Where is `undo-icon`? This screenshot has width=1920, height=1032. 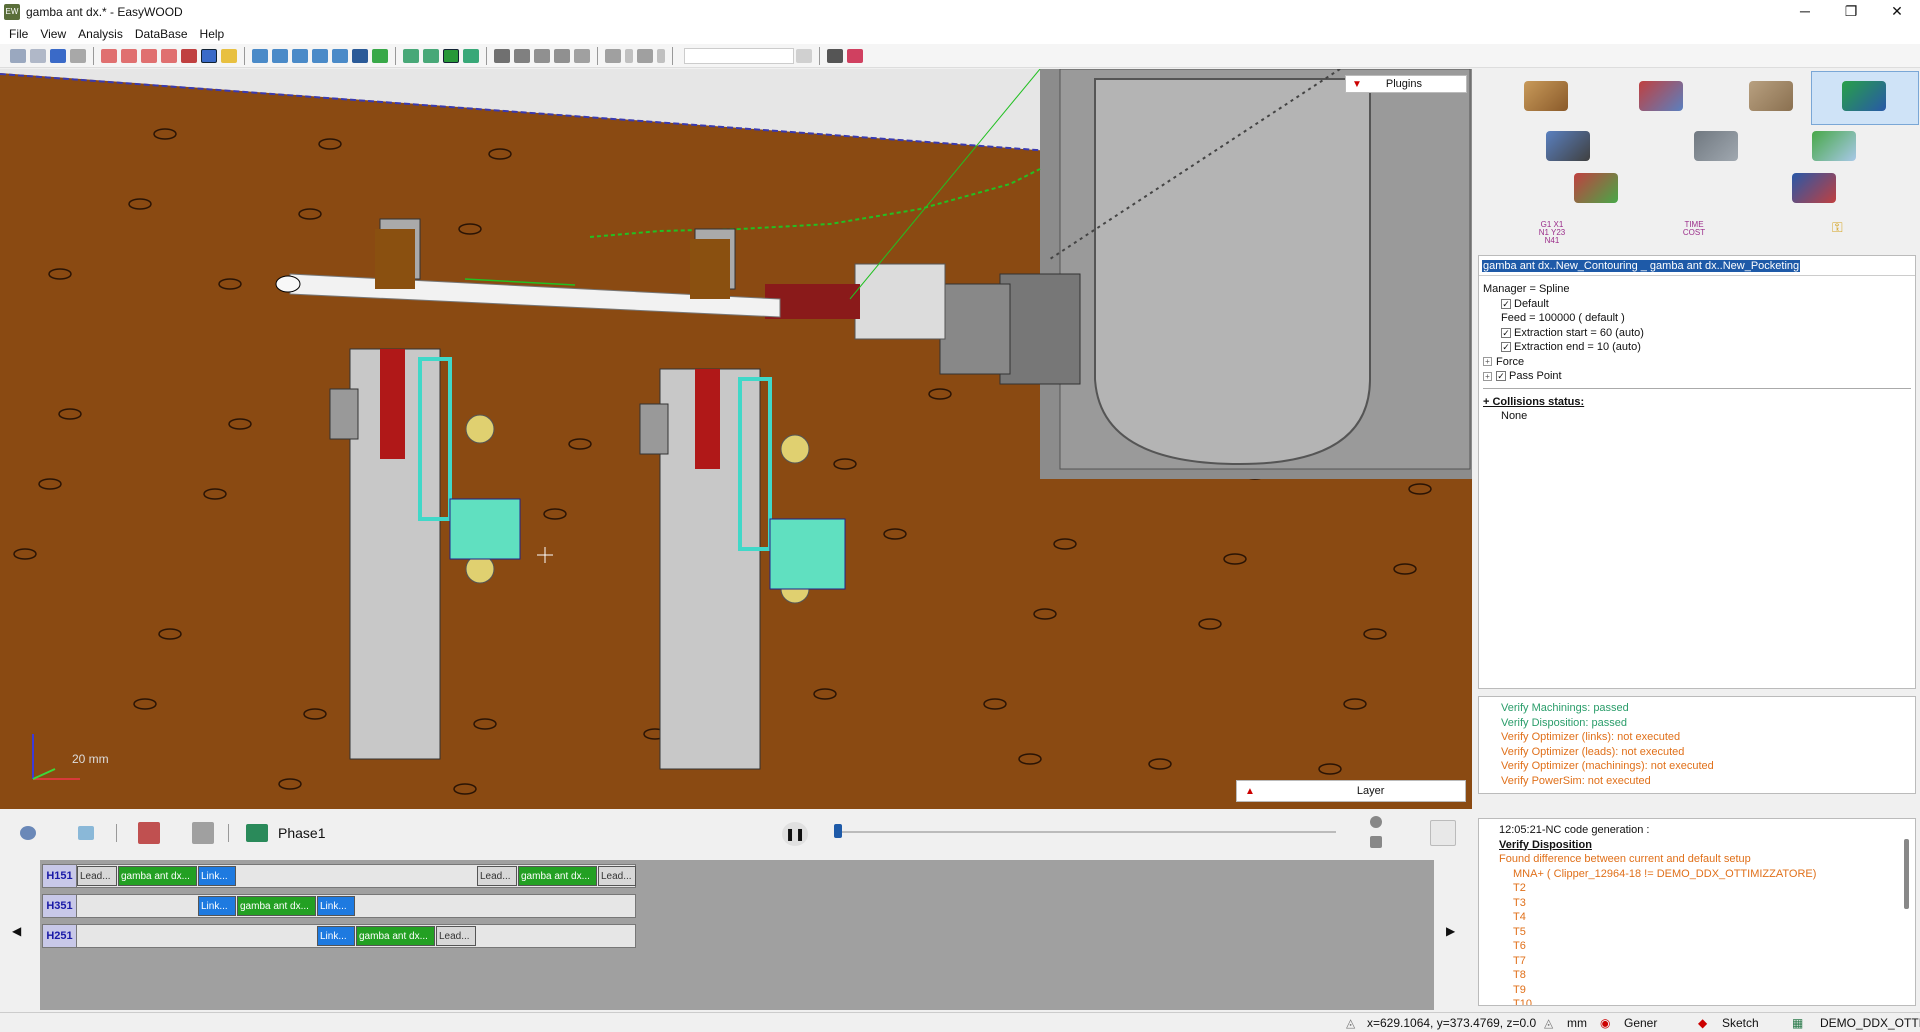
undo-icon is located at coordinates (613, 55).